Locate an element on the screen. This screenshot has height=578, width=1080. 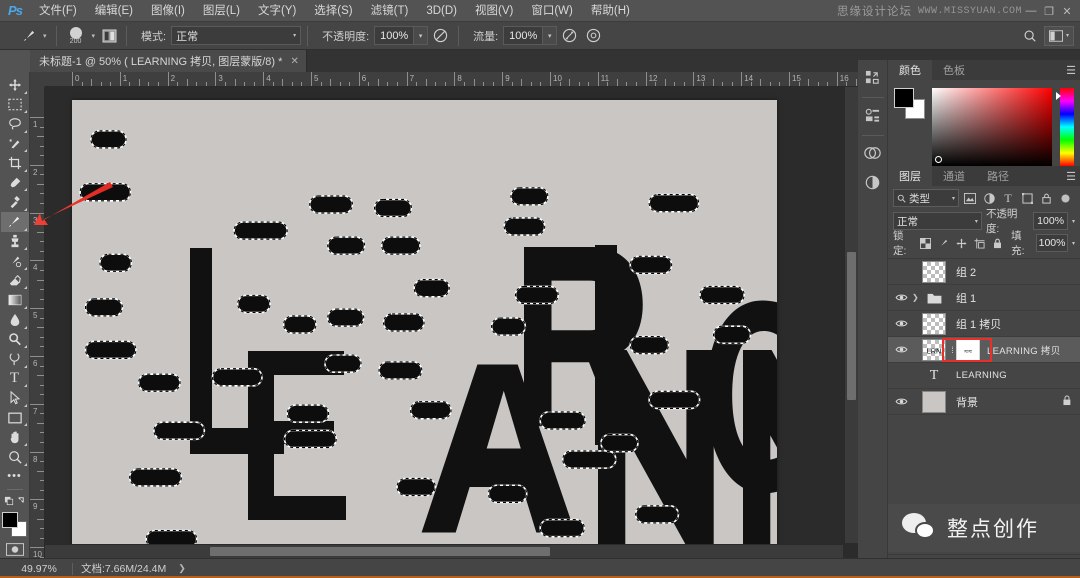
rectangle-tool is located at coordinates (15, 418).